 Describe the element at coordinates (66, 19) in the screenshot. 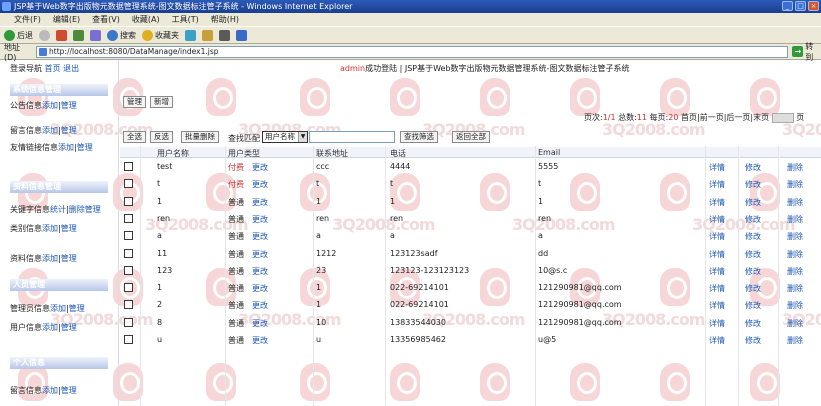

I see `menu-item: 编辑(E)` at that location.